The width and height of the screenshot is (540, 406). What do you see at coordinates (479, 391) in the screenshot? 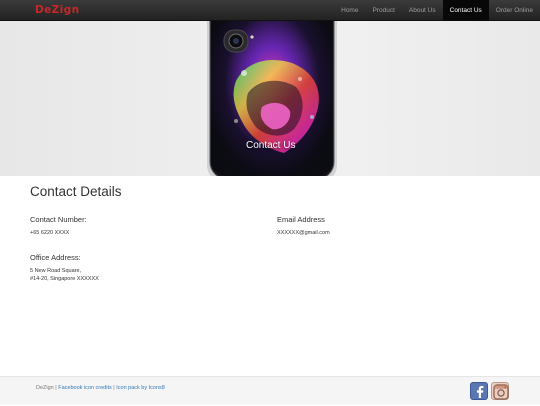
I see `facebook-icon` at bounding box center [479, 391].